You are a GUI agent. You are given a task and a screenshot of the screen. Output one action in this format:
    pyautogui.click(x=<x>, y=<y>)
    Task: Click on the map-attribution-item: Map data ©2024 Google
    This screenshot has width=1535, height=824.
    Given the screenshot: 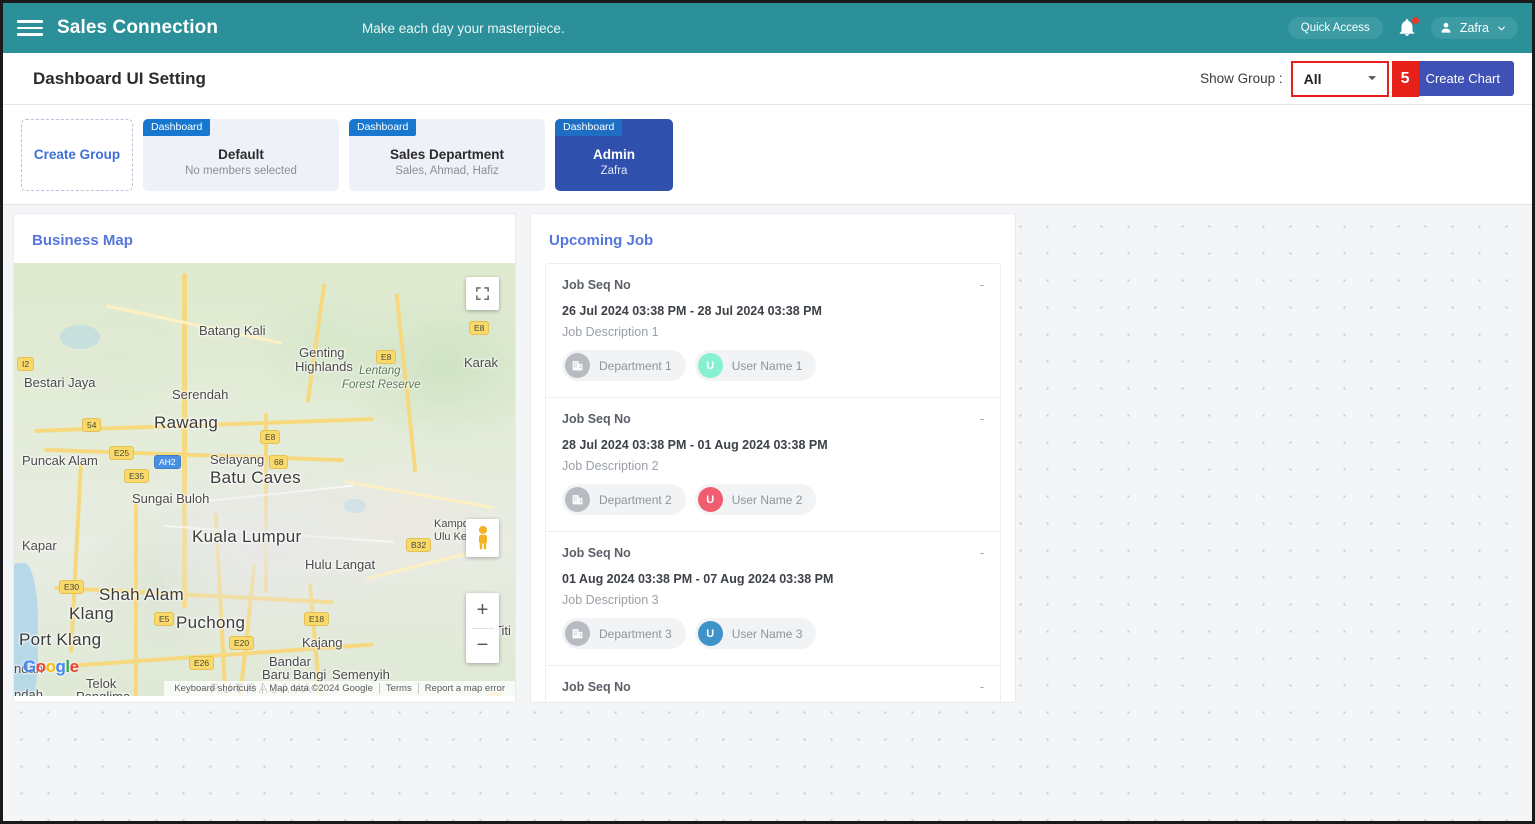 What is the action you would take?
    pyautogui.click(x=321, y=688)
    